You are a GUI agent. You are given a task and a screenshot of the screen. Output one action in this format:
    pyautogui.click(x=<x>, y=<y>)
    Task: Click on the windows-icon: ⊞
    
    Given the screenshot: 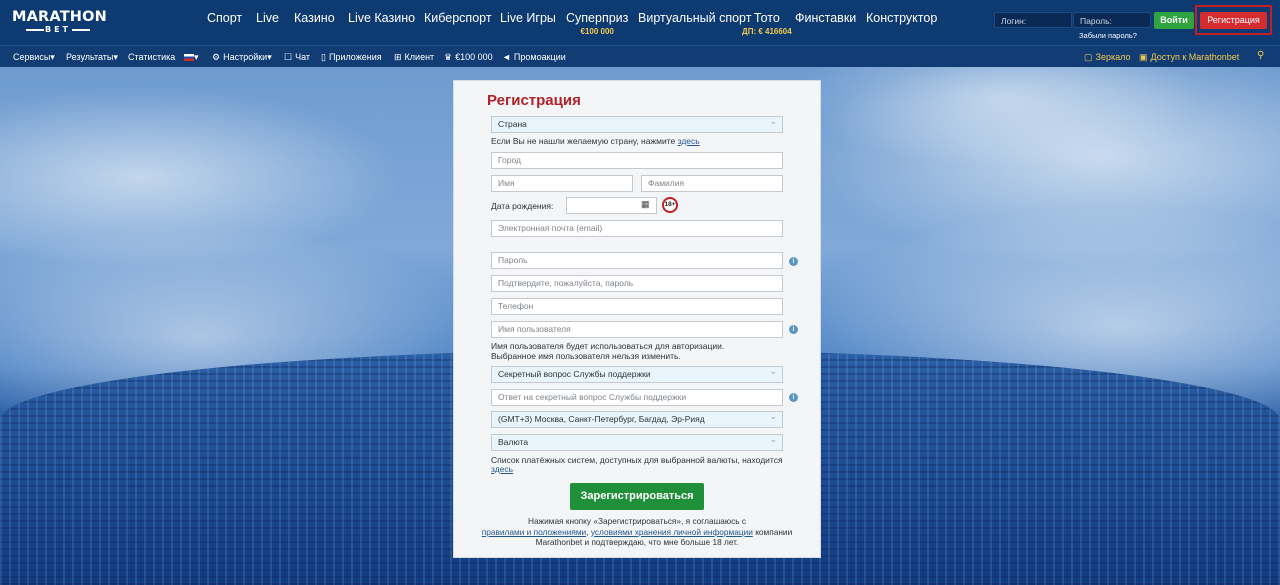 What is the action you would take?
    pyautogui.click(x=398, y=57)
    